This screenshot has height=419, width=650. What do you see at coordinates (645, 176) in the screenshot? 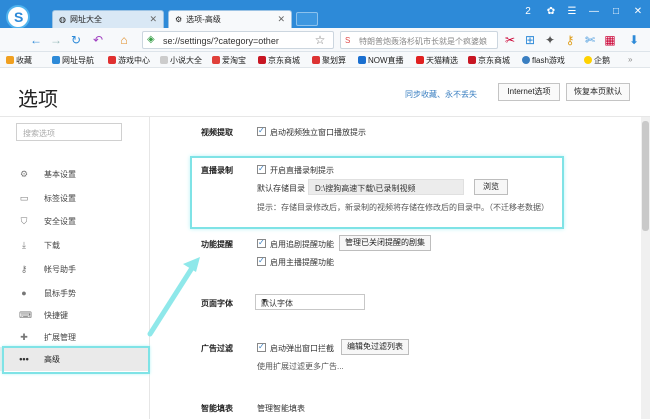
I see `scrollbar-thumb` at bounding box center [645, 176].